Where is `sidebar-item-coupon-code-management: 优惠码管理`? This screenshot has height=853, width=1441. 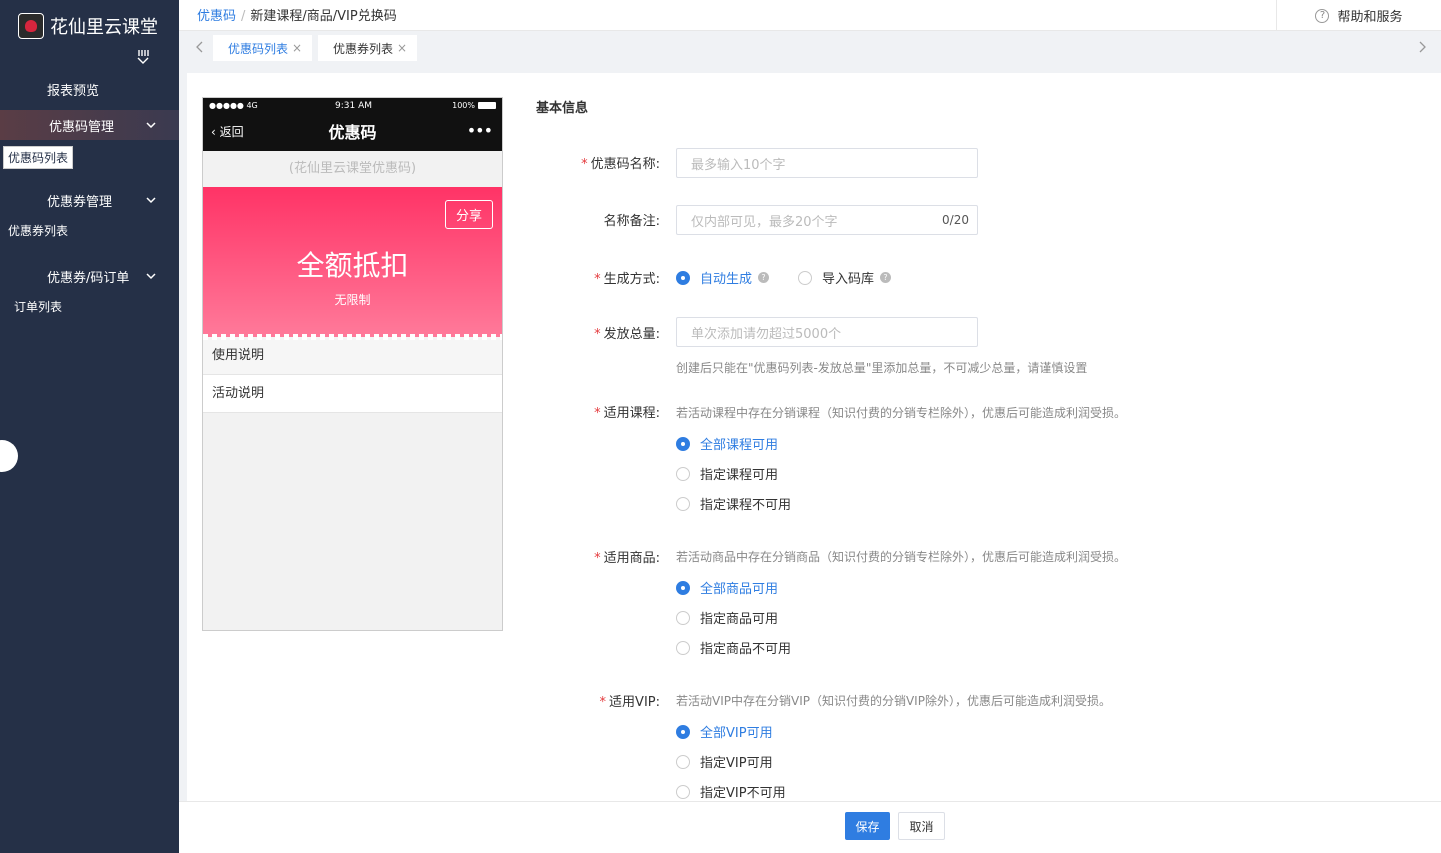
sidebar-item-coupon-code-management: 优惠码管理 is located at coordinates (89, 125).